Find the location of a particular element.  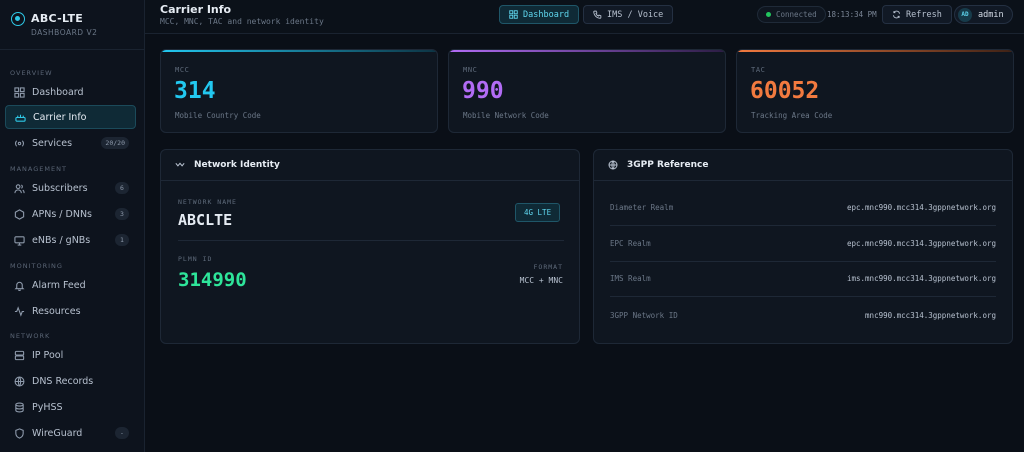

panel-title: 3GPP Reference is located at coordinates (668, 165).